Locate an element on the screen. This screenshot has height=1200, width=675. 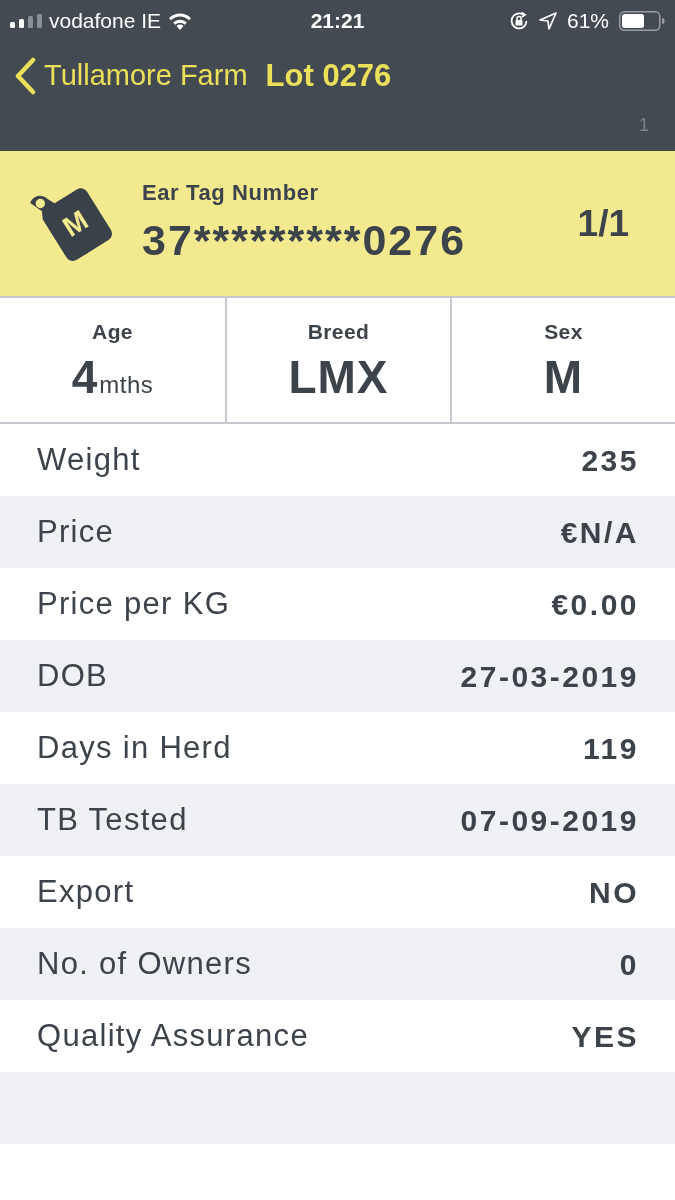
back-link: Tullamore Farm is located at coordinates (131, 76).